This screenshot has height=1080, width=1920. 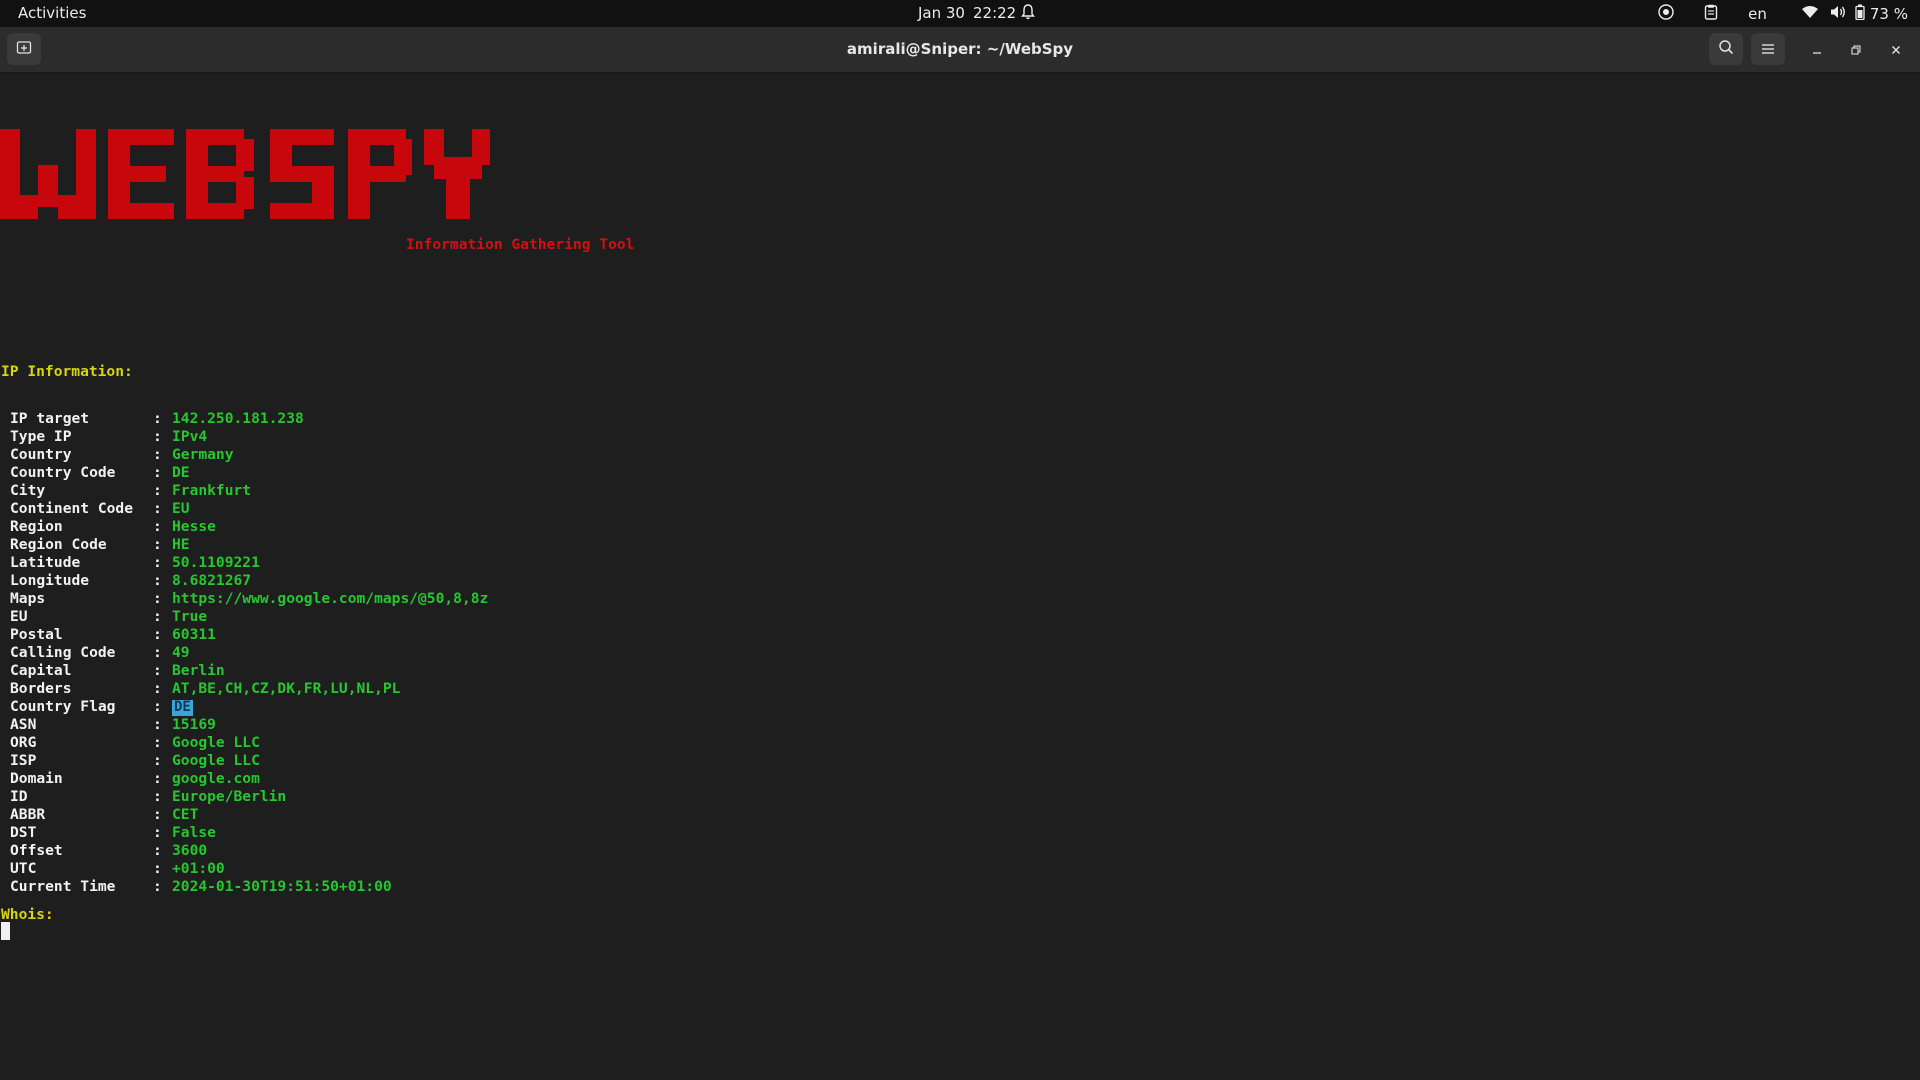 What do you see at coordinates (286, 688) in the screenshot?
I see `info-value: AT,BE,CH,CZ,DK,FR,LU,NL,PL` at bounding box center [286, 688].